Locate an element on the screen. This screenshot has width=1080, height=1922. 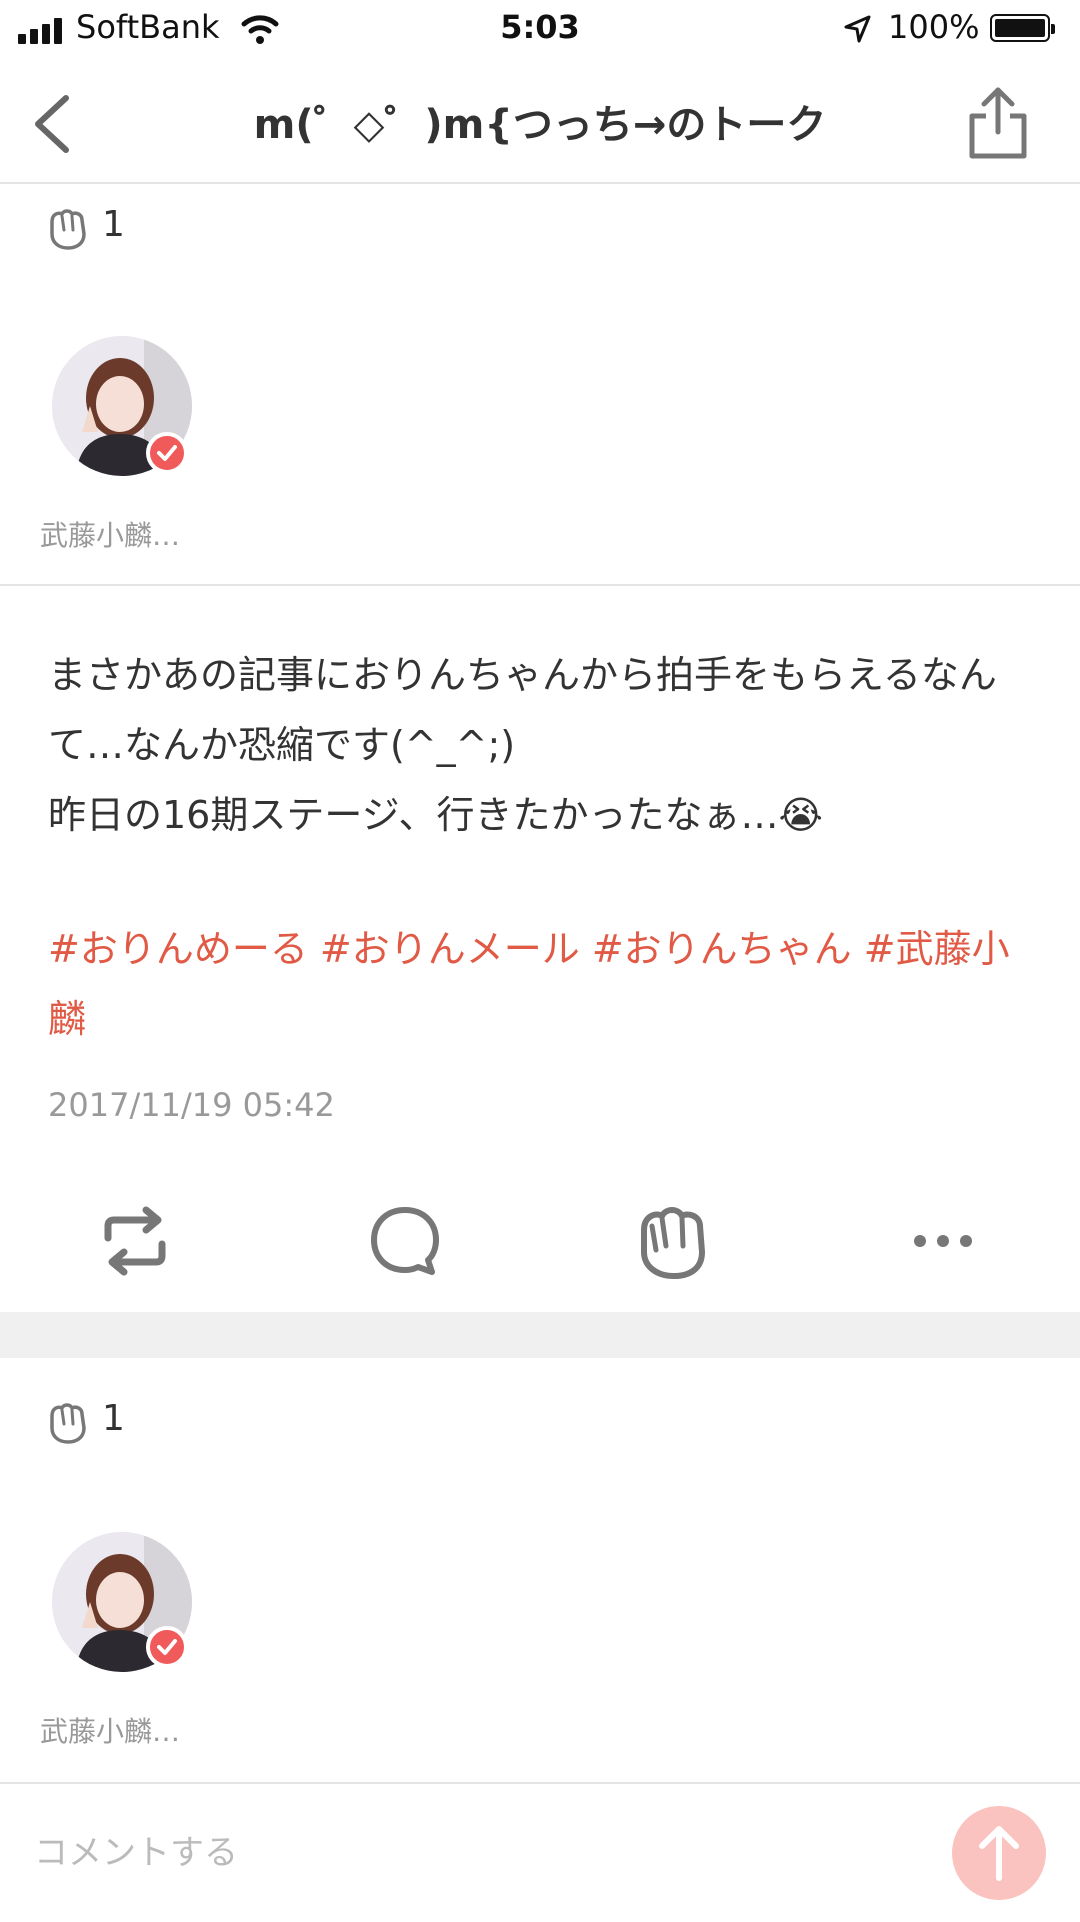
status-bar: SoftBank 5:03 100% is located at coordinates (540, 31).